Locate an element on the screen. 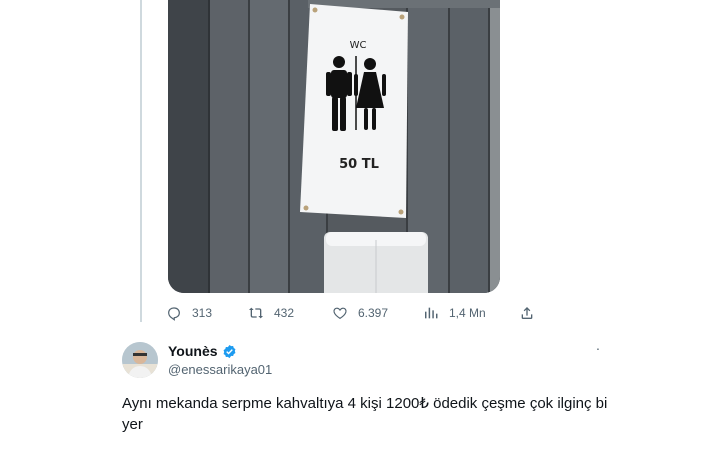  sign-title: WC is located at coordinates (358, 45).